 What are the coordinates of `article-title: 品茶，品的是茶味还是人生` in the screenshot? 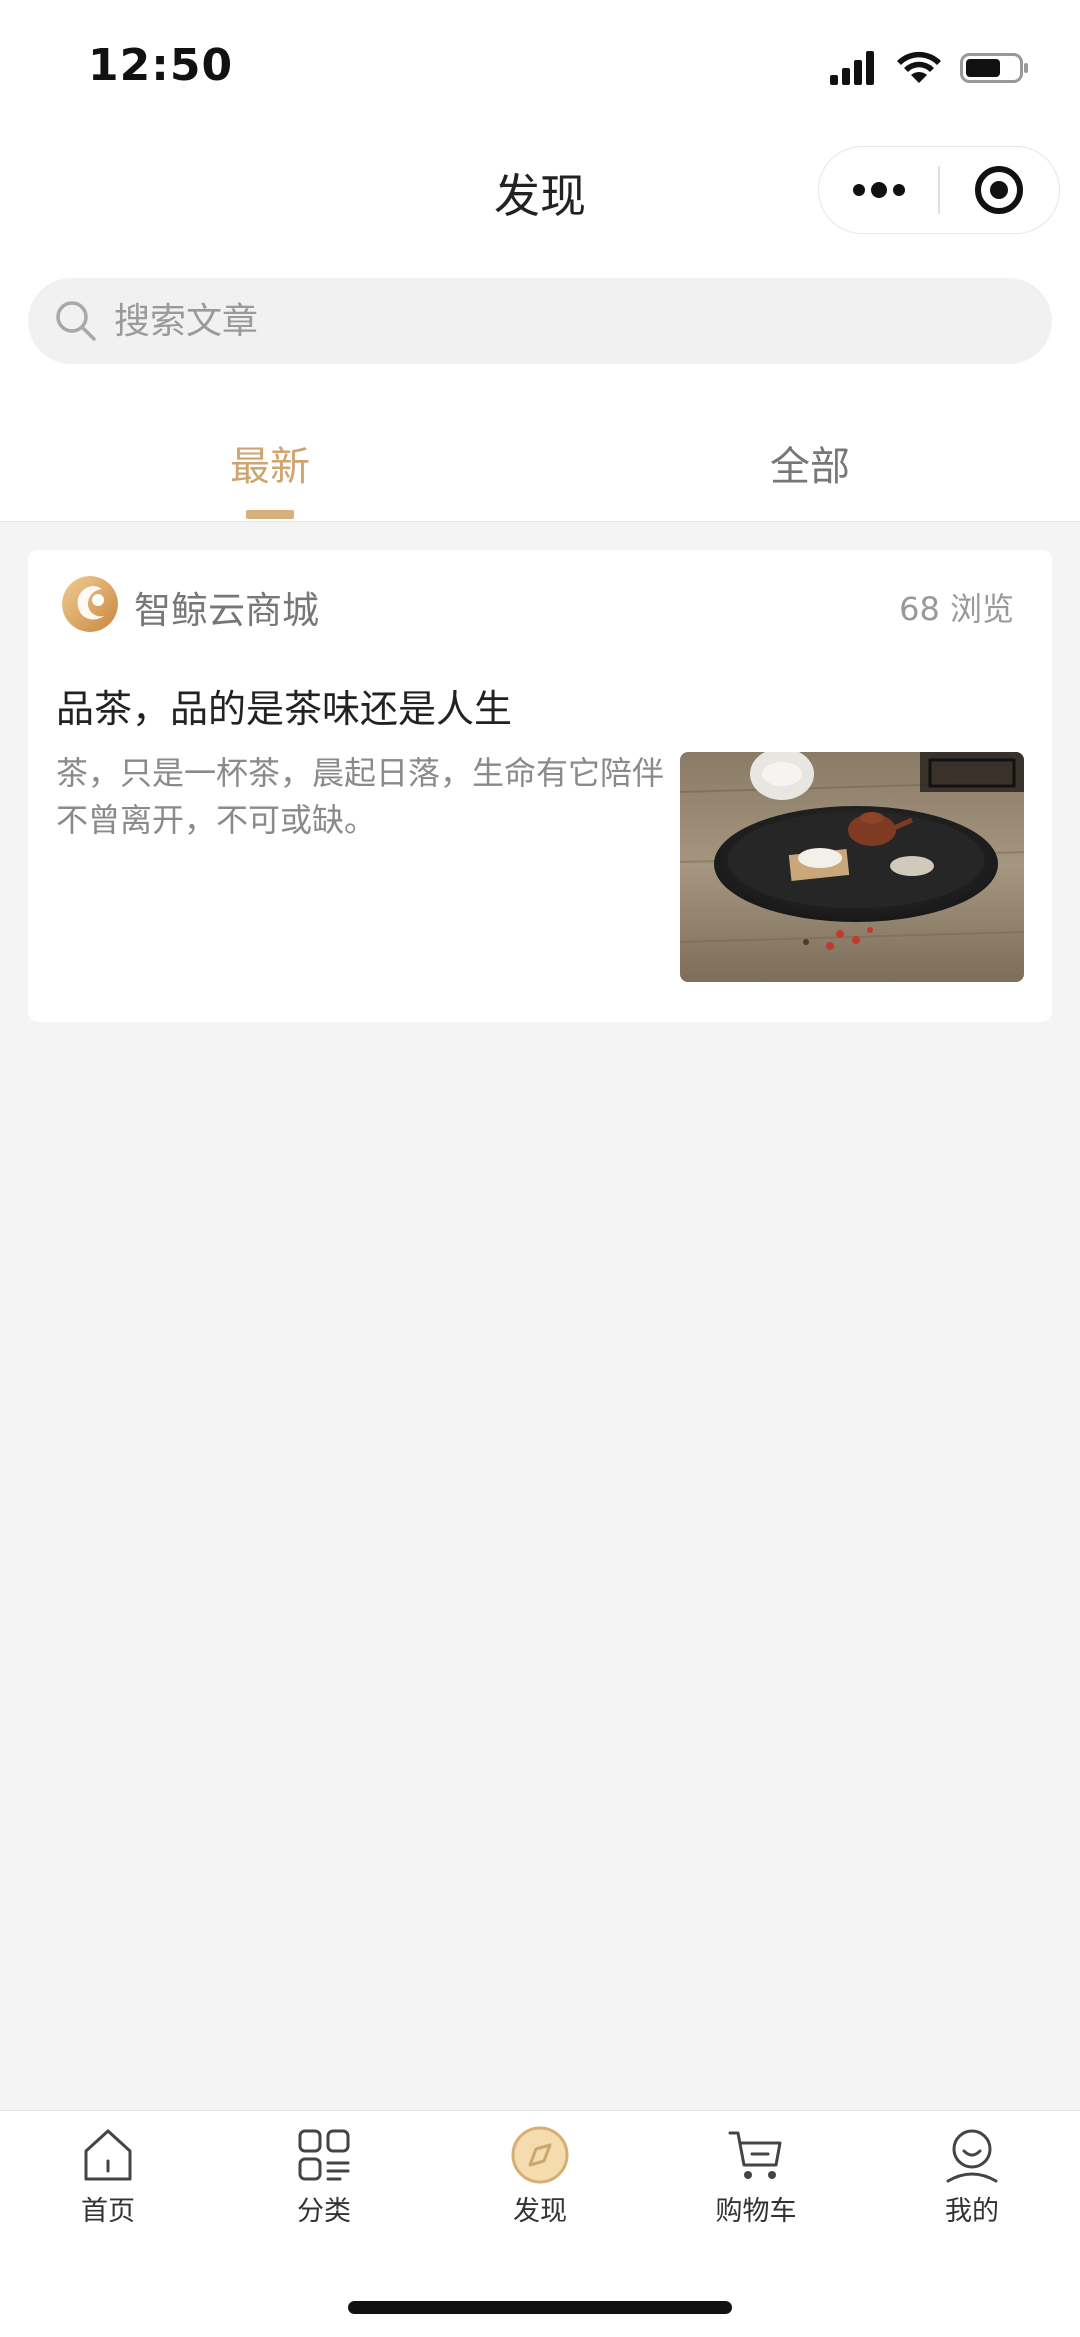 It's located at (284, 709).